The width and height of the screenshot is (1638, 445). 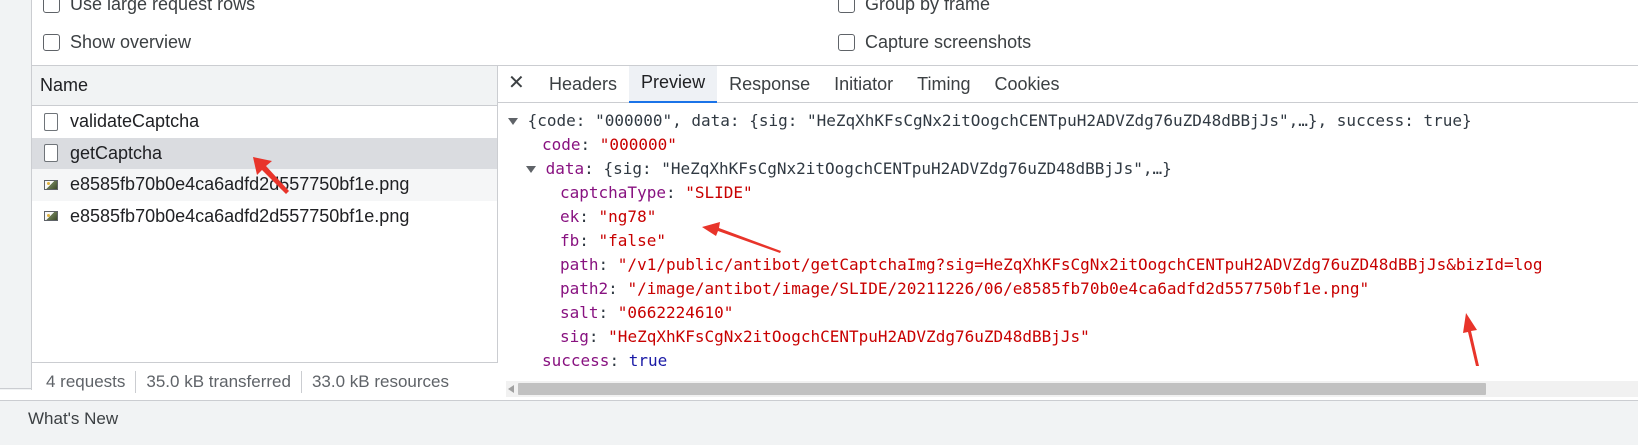 I want to click on tab-headers: Headers, so click(x=583, y=84).